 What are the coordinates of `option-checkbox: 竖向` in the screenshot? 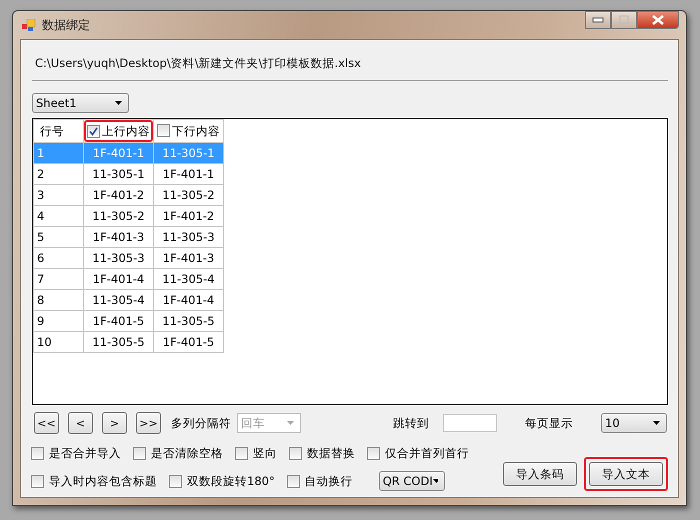 It's located at (256, 453).